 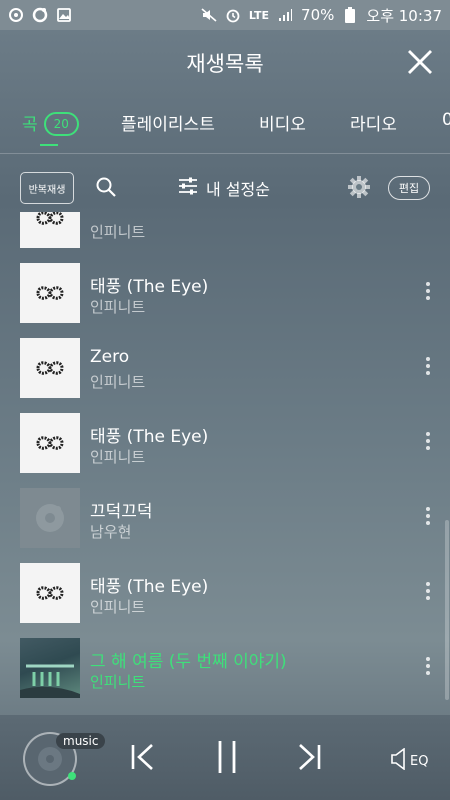 What do you see at coordinates (188, 188) in the screenshot?
I see `sliders-icon` at bounding box center [188, 188].